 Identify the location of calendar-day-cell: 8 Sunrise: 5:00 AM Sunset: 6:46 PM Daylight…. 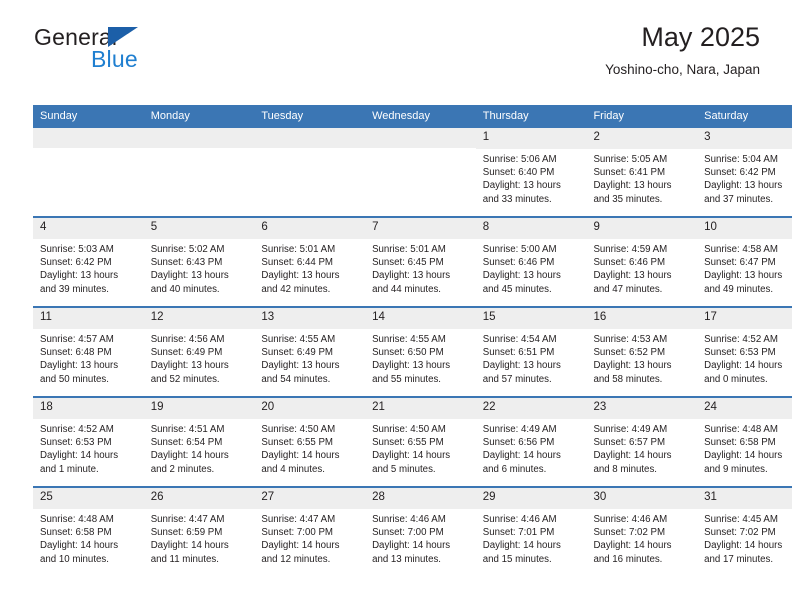
(531, 261).